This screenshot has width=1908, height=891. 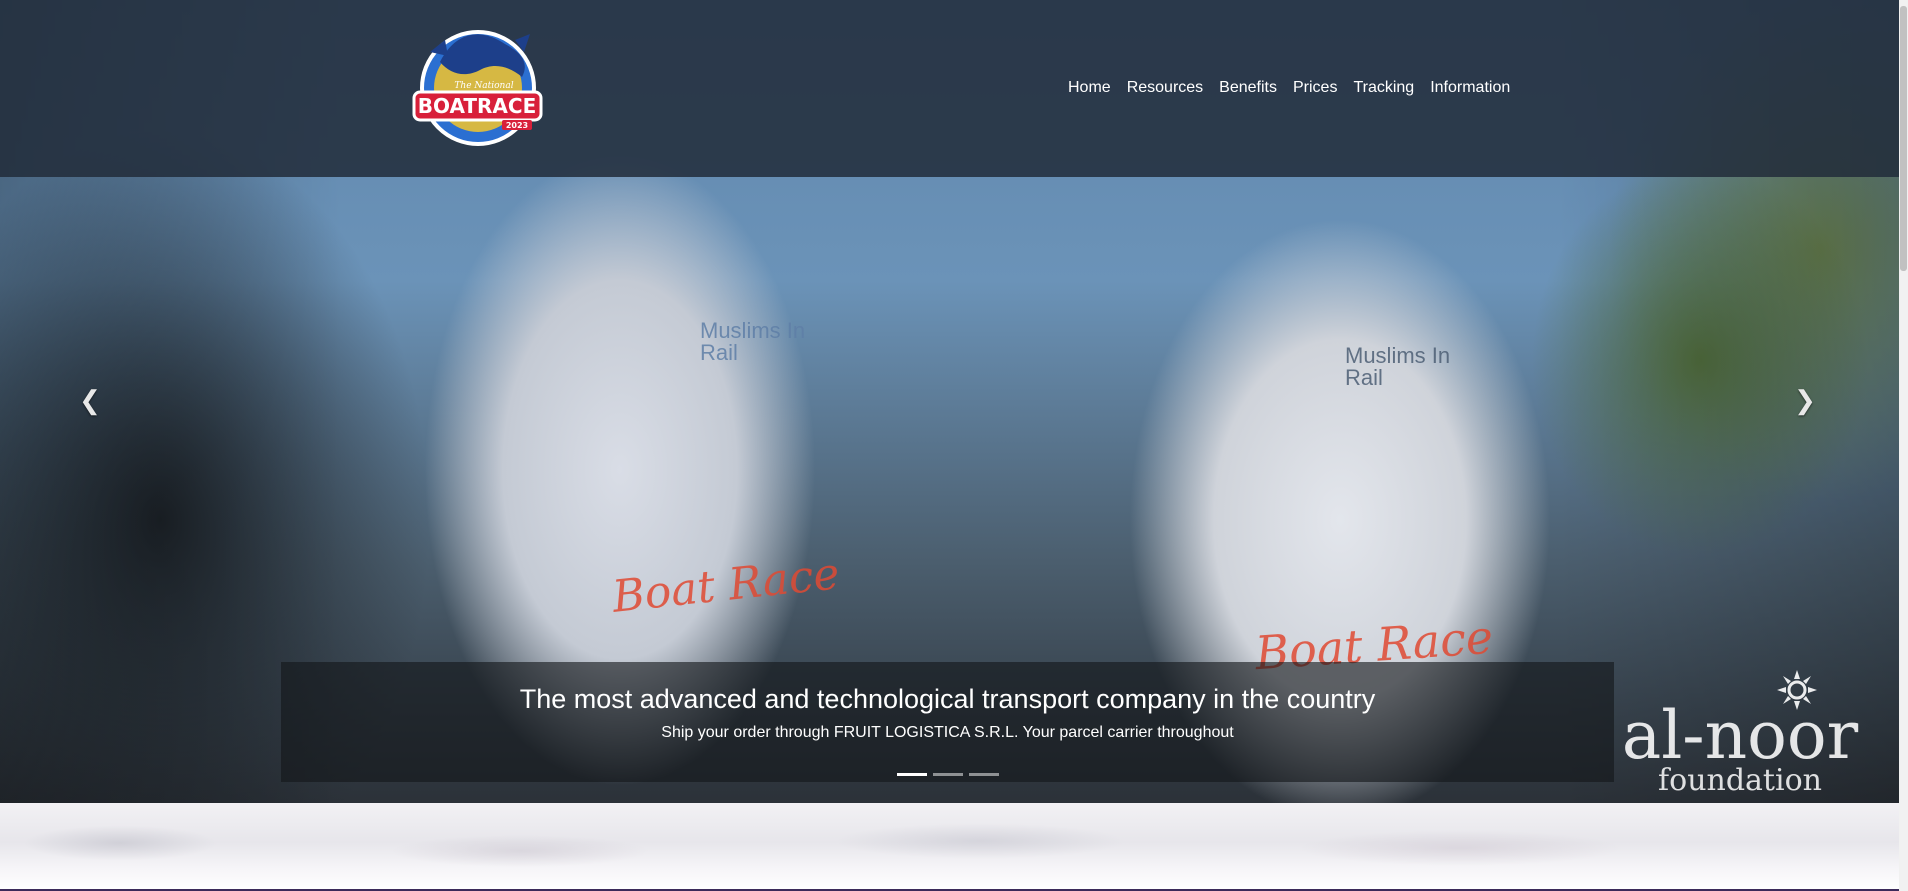 What do you see at coordinates (753, 341) in the screenshot?
I see `shirt-brand-left: Muslims In Rail` at bounding box center [753, 341].